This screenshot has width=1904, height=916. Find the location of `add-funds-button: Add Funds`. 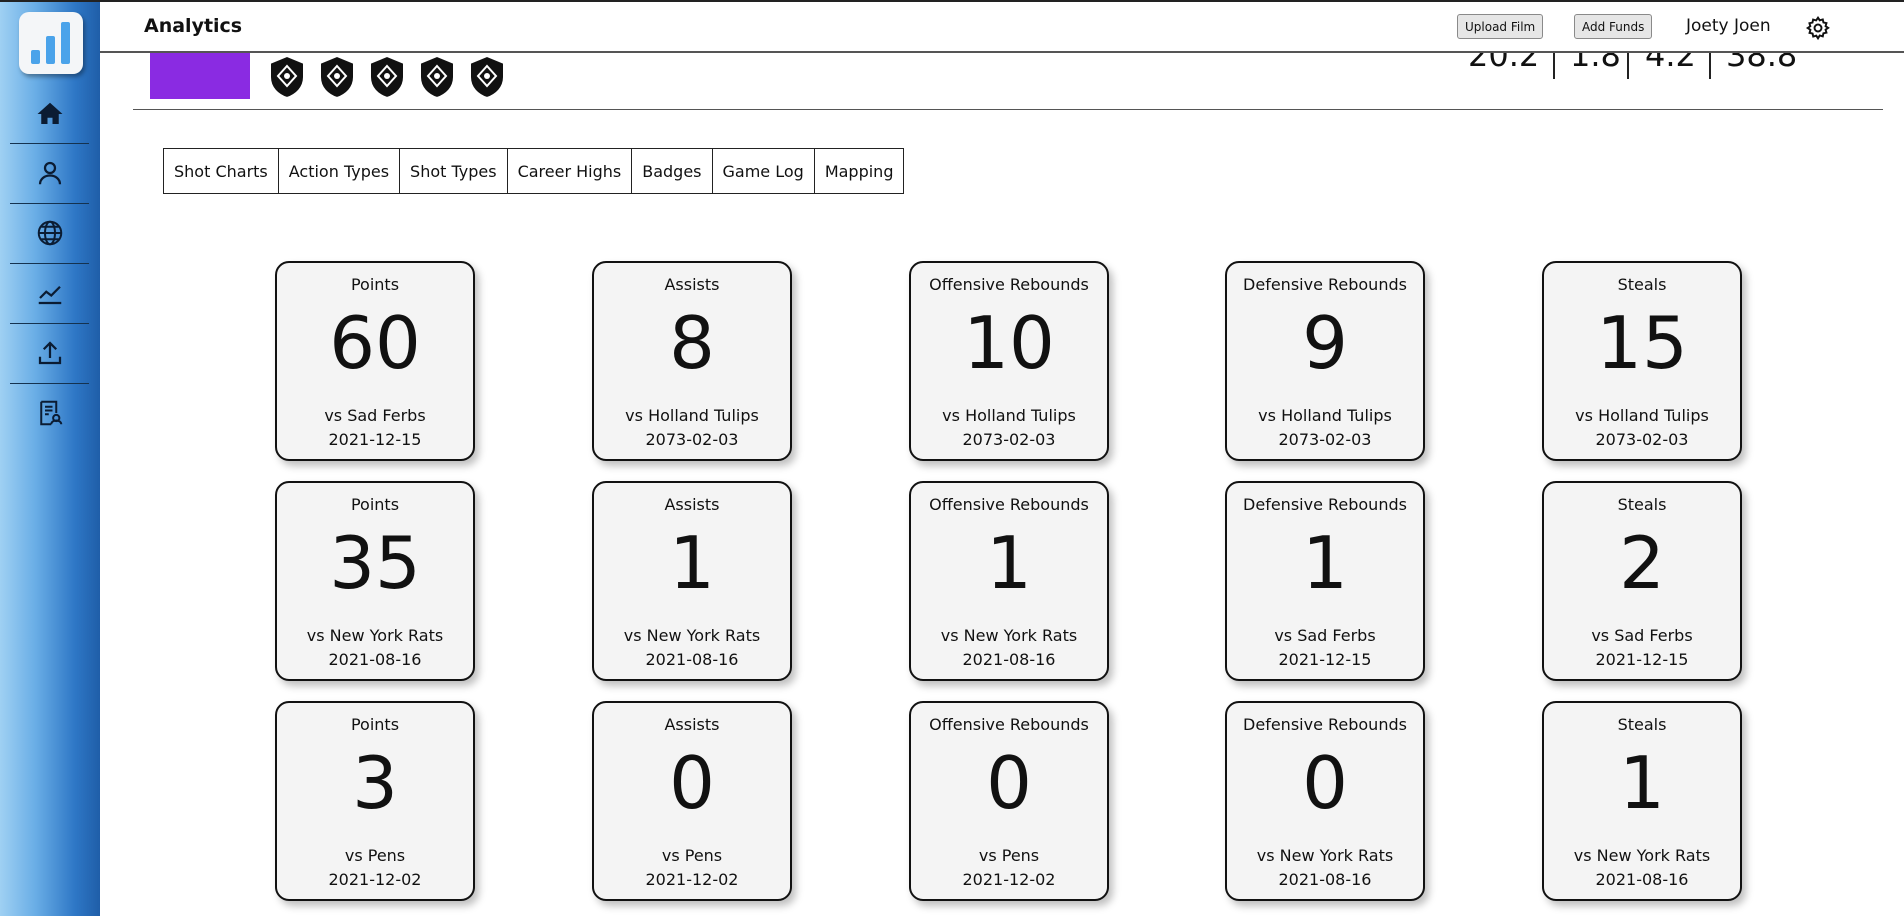

add-funds-button: Add Funds is located at coordinates (1613, 26).